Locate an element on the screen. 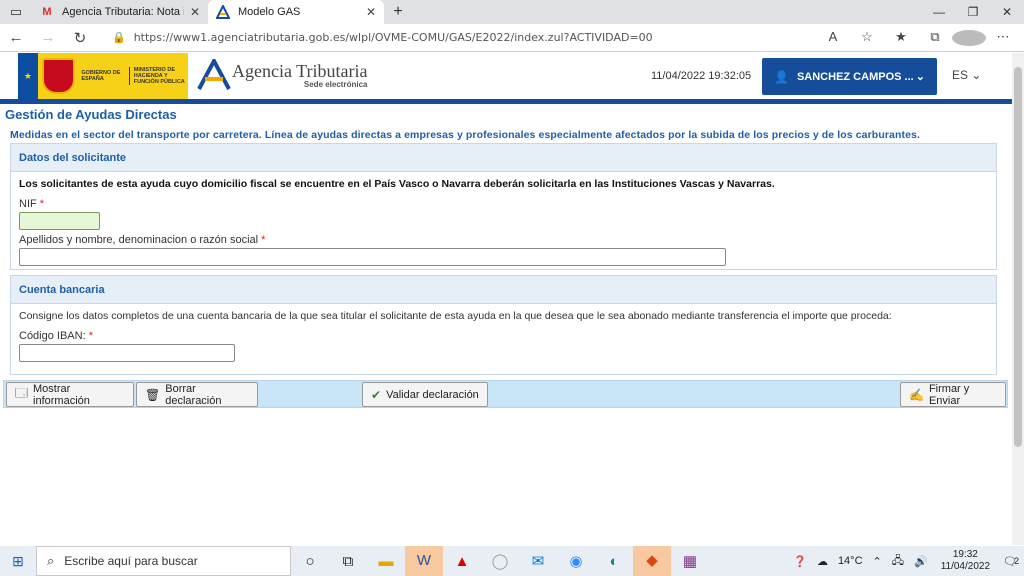 The image size is (1024, 576). minimize-icon: — is located at coordinates (939, 12).